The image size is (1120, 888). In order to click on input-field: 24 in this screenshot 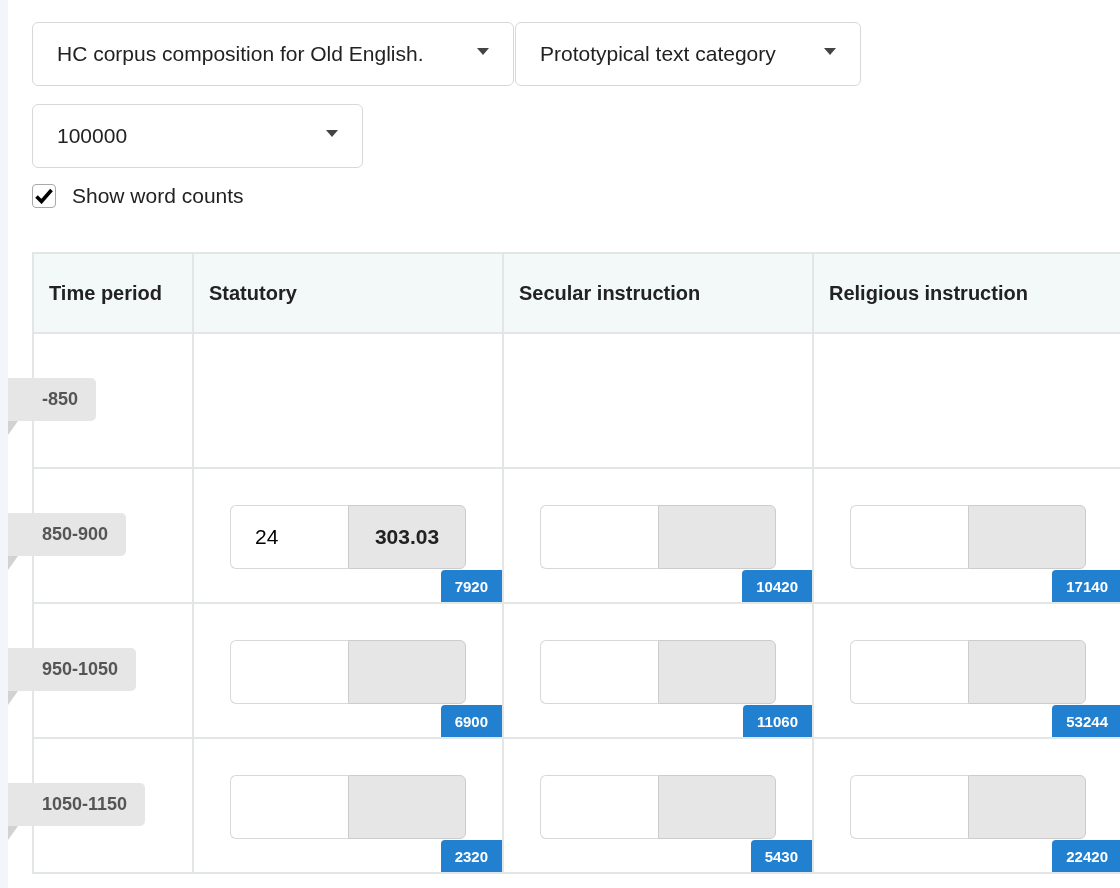, I will do `click(289, 537)`.